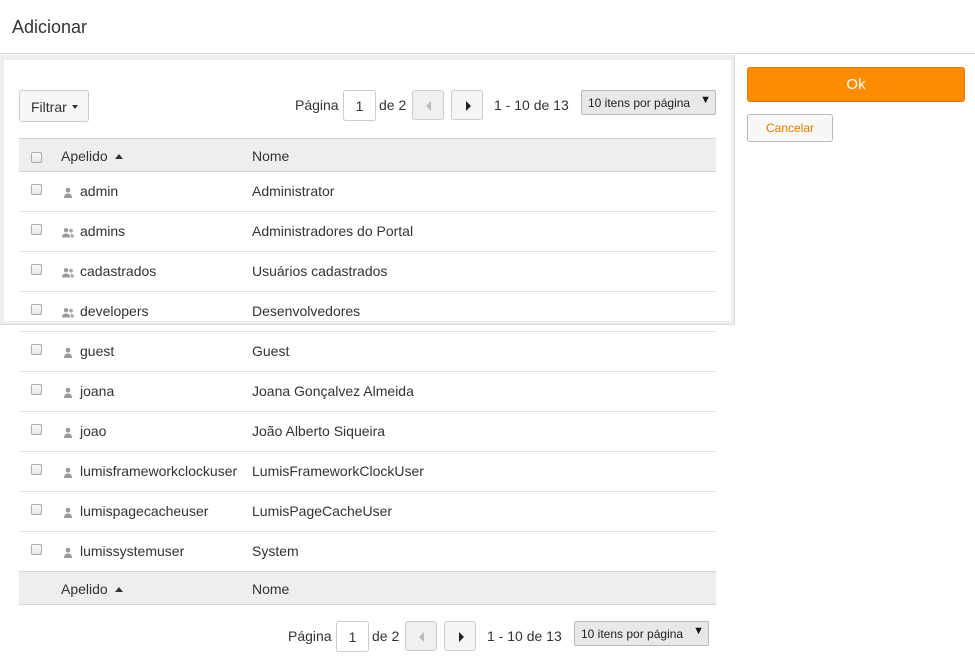 Image resolution: width=975 pixels, height=670 pixels. Describe the element at coordinates (159, 471) in the screenshot. I see `cell-apelido: lumisframeworkclockuser` at that location.